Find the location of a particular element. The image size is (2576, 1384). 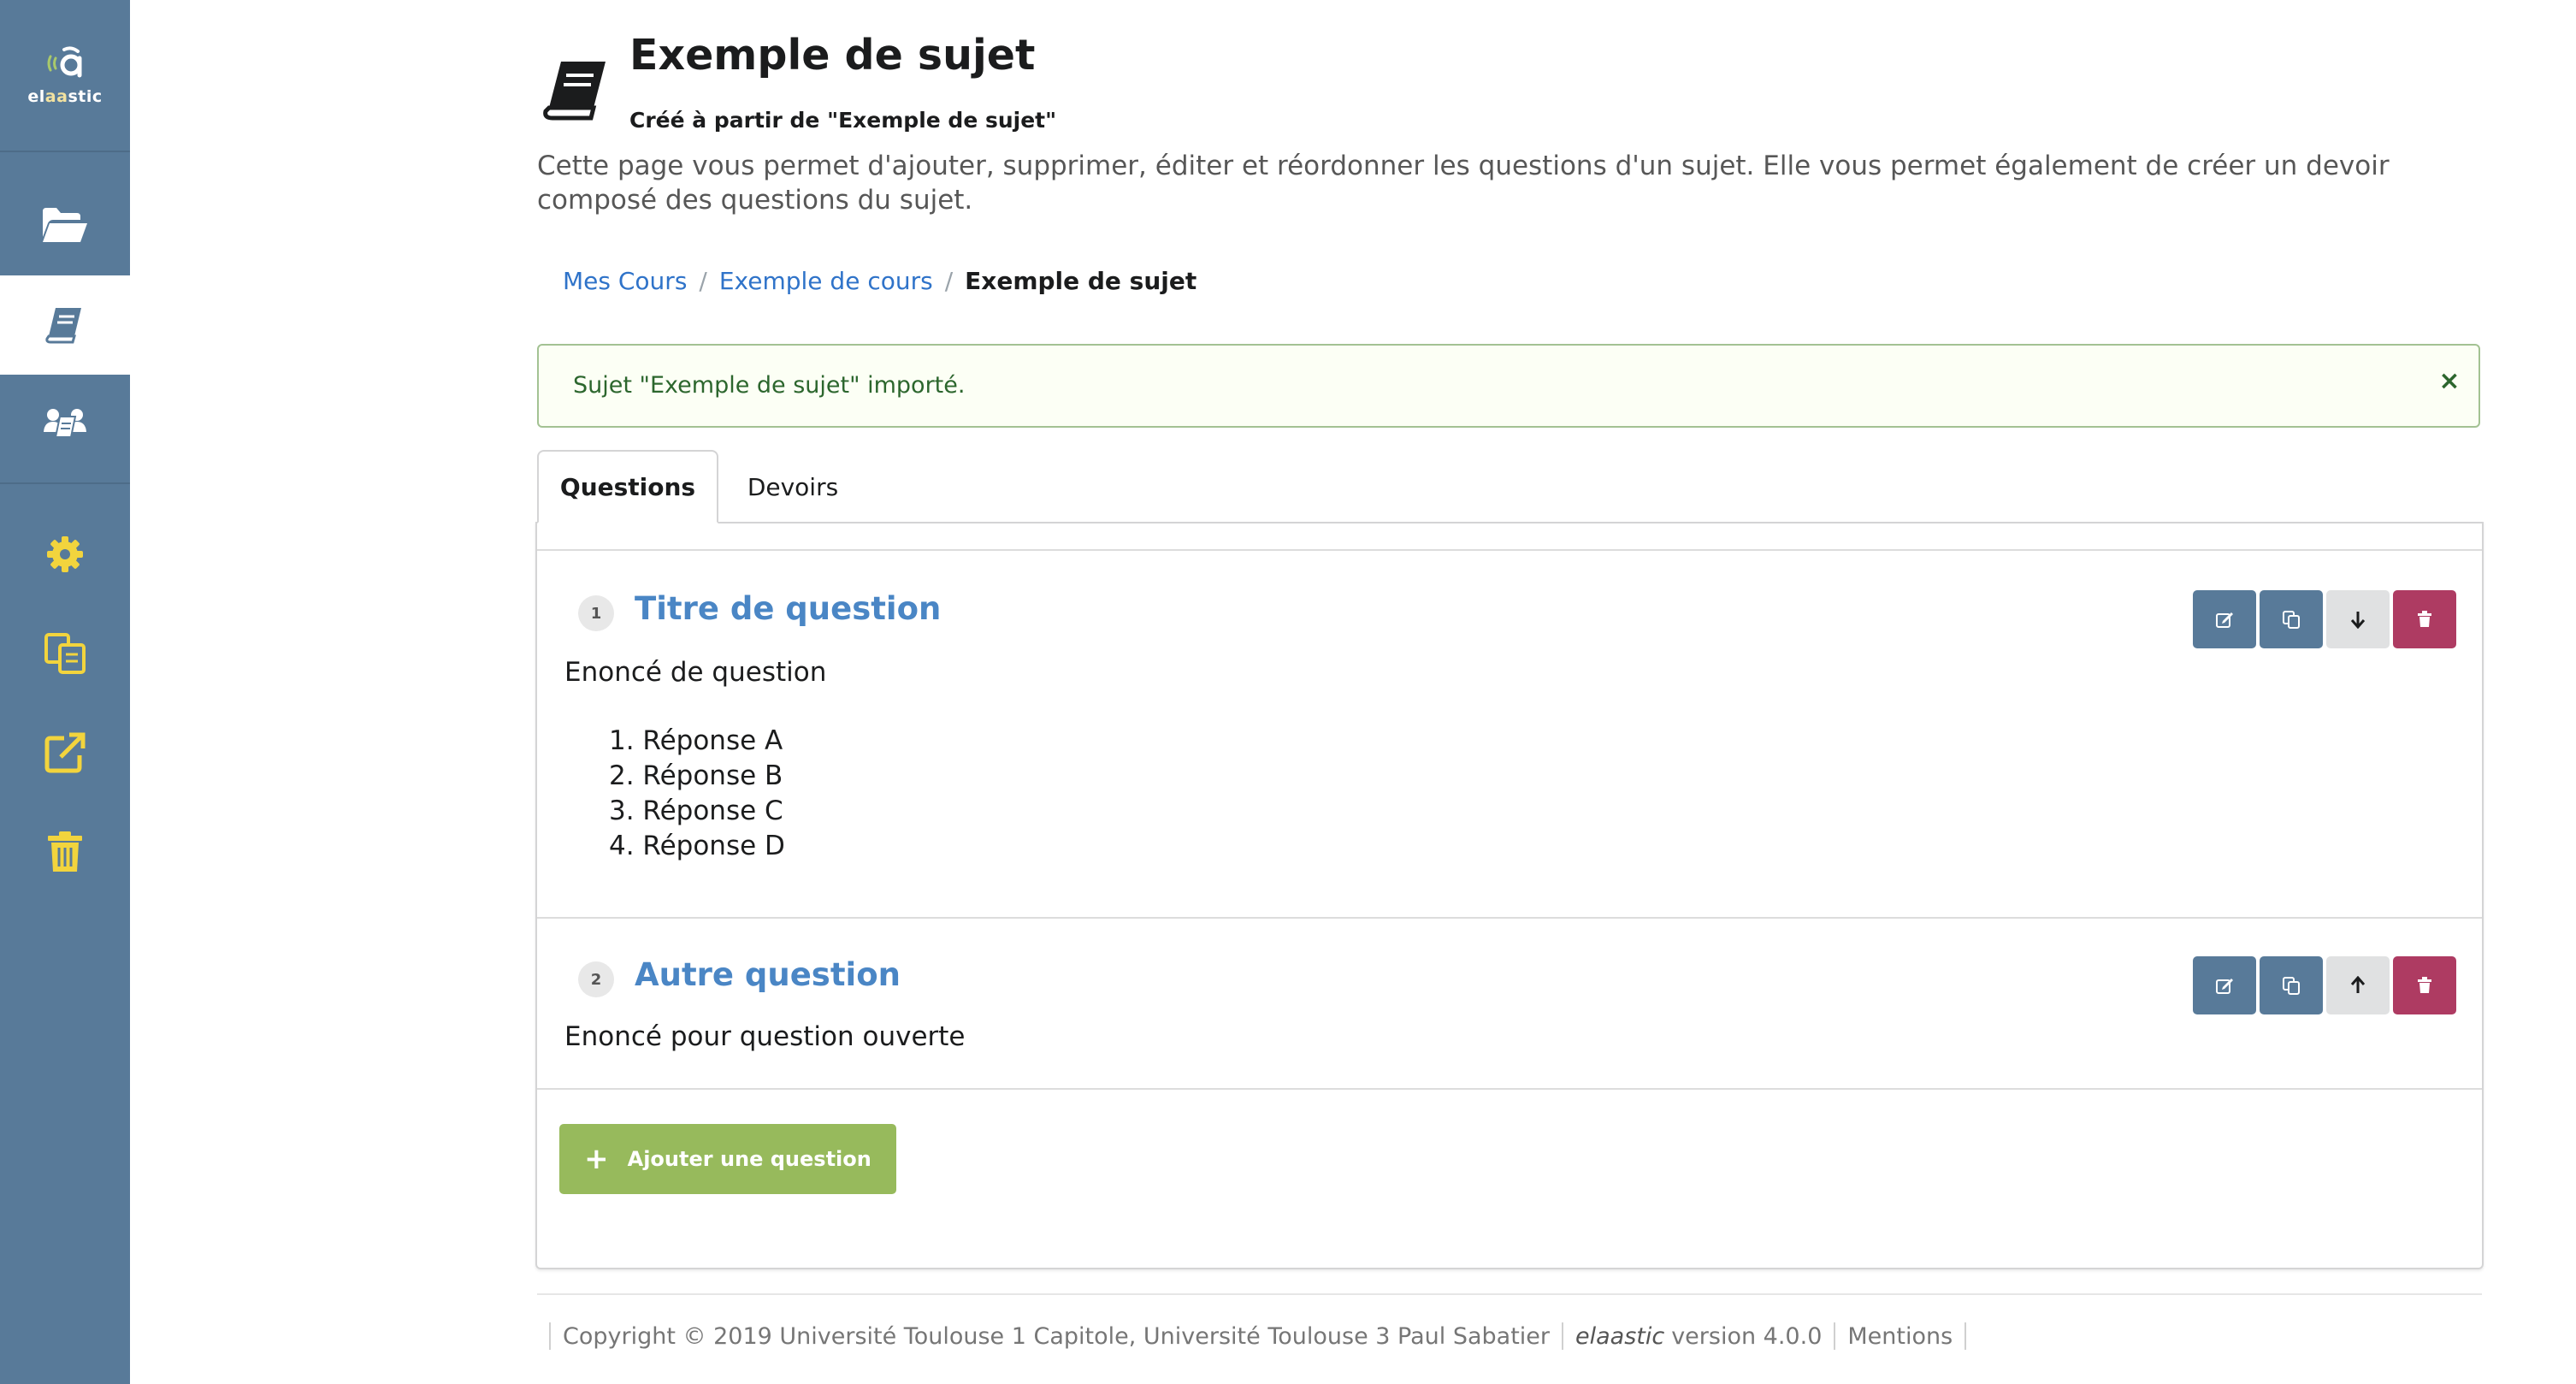

move-up-button is located at coordinates (2358, 985).